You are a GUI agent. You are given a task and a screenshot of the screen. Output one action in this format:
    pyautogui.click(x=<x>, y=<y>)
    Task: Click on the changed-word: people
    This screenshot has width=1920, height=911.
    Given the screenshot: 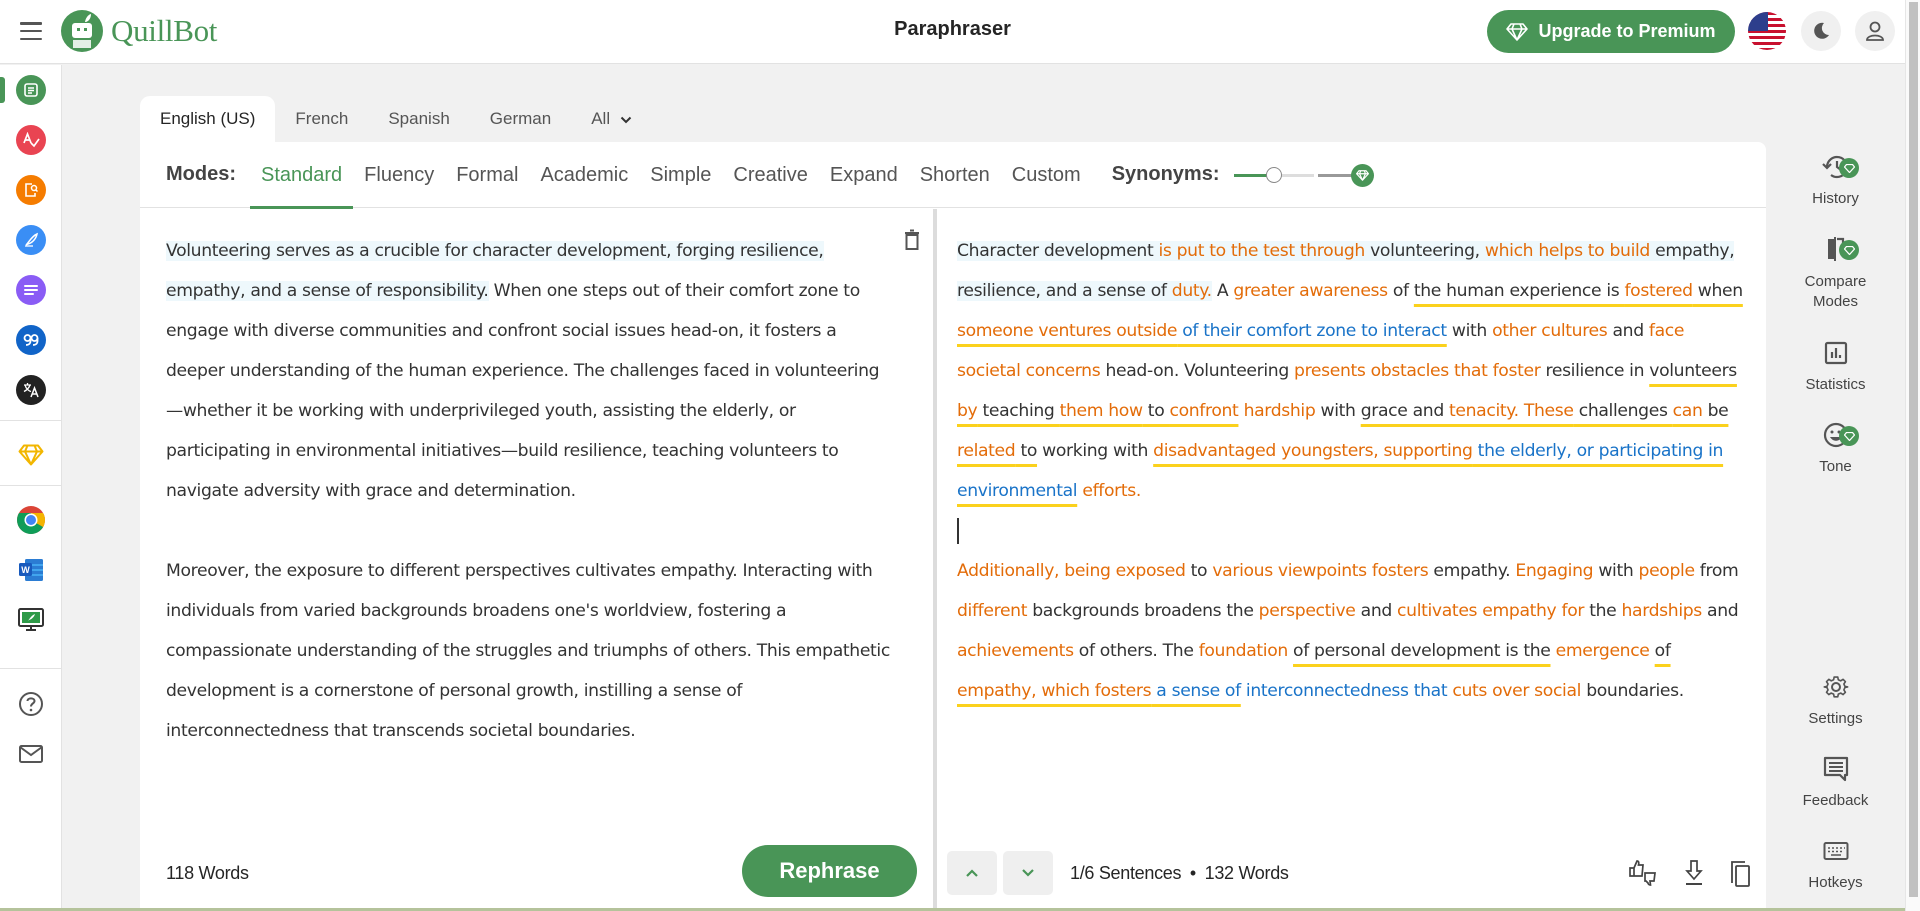 What is the action you would take?
    pyautogui.click(x=1667, y=571)
    